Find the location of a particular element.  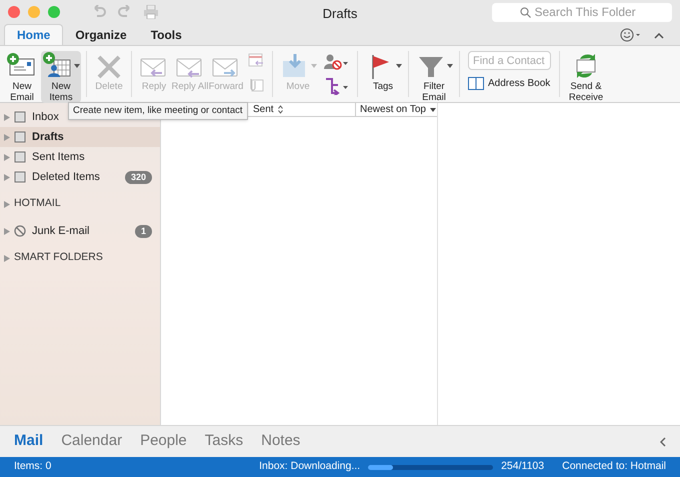

count-badge: 320 is located at coordinates (138, 177).